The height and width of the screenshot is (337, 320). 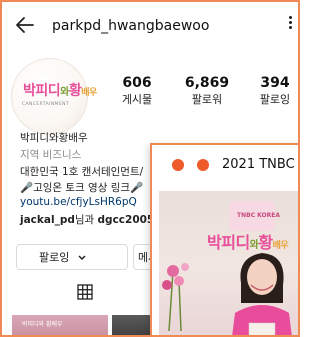 What do you see at coordinates (86, 220) in the screenshot?
I see `followed-by-joiner: 님과` at bounding box center [86, 220].